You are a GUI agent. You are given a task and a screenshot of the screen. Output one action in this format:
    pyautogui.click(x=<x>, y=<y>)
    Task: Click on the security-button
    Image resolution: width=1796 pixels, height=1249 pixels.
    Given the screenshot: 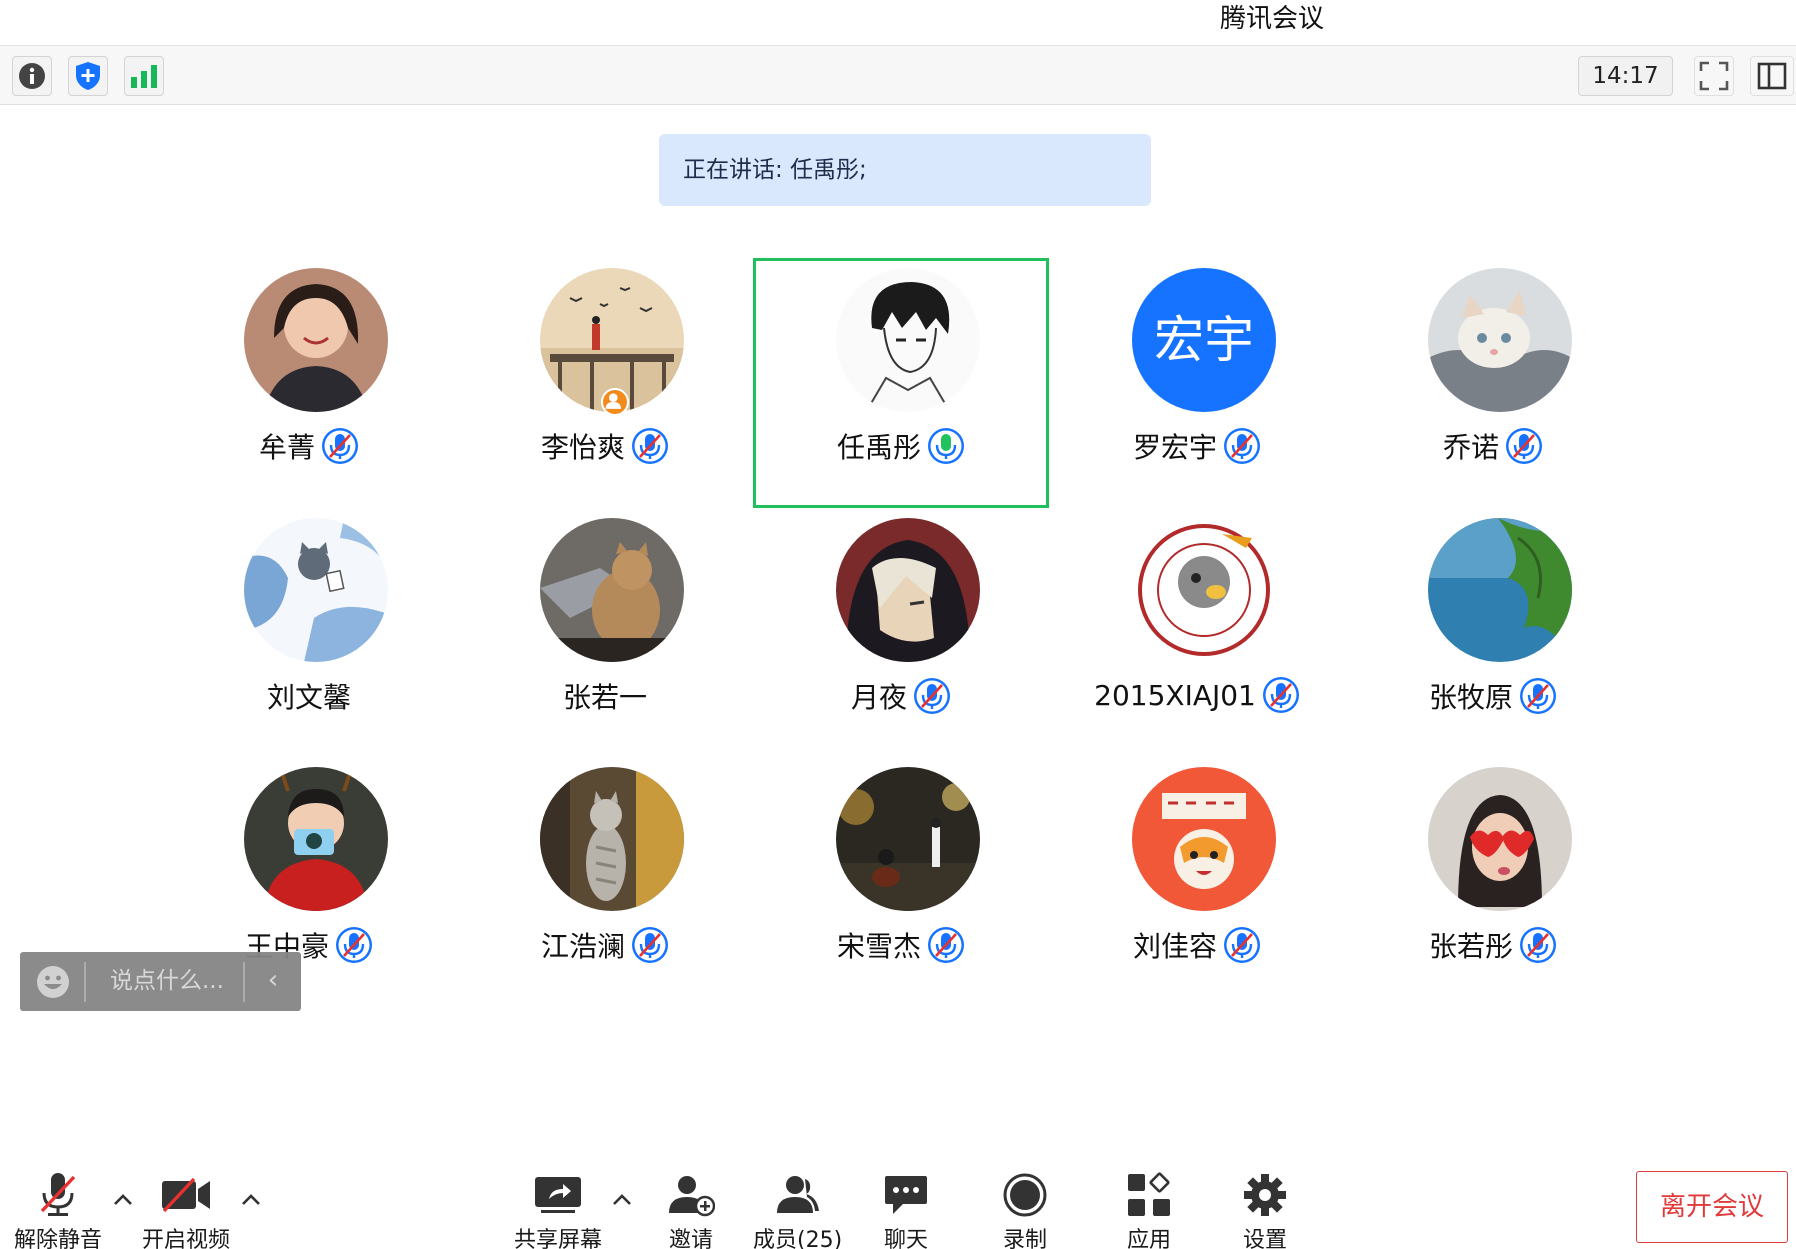 What is the action you would take?
    pyautogui.click(x=88, y=76)
    